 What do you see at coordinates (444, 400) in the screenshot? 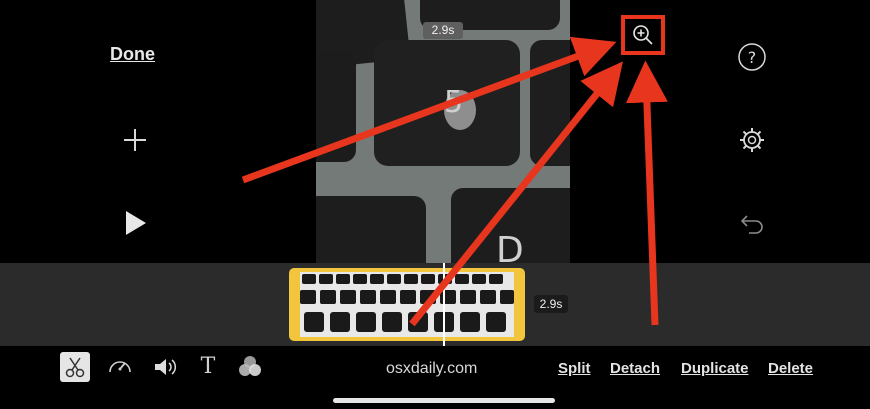
I see `home-indicator` at bounding box center [444, 400].